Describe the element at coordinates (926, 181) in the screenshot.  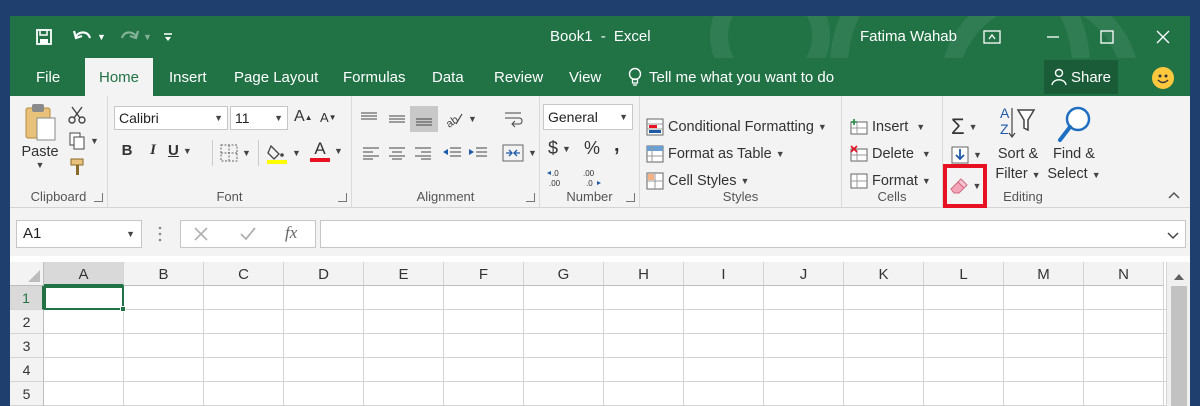
I see `format-dropdown-icon: ▼` at that location.